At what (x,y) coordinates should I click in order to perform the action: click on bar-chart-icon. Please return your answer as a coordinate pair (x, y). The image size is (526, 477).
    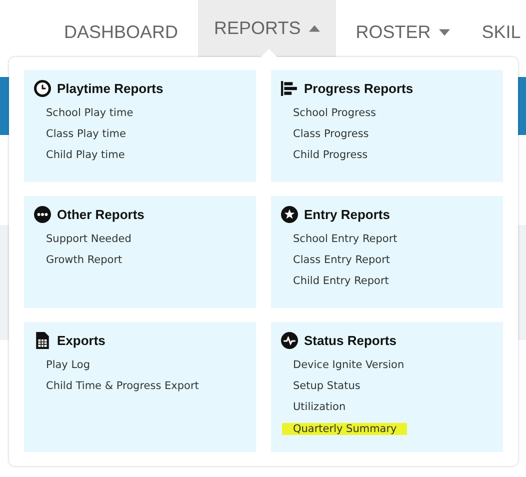
    Looking at the image, I should click on (289, 88).